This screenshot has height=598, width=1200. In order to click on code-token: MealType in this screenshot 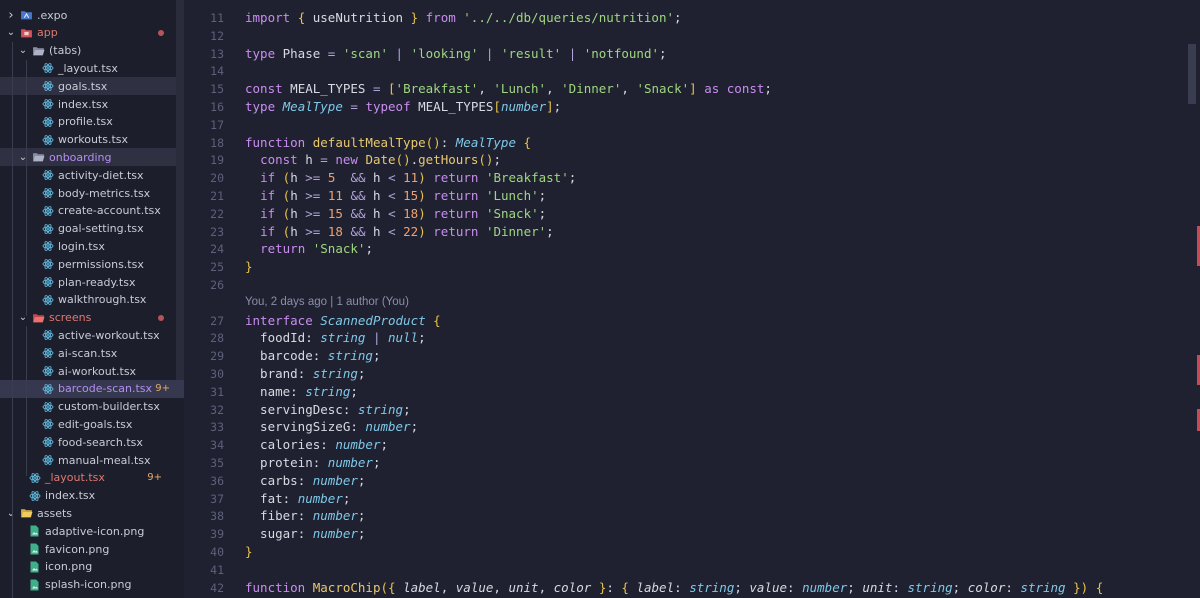, I will do `click(312, 106)`.